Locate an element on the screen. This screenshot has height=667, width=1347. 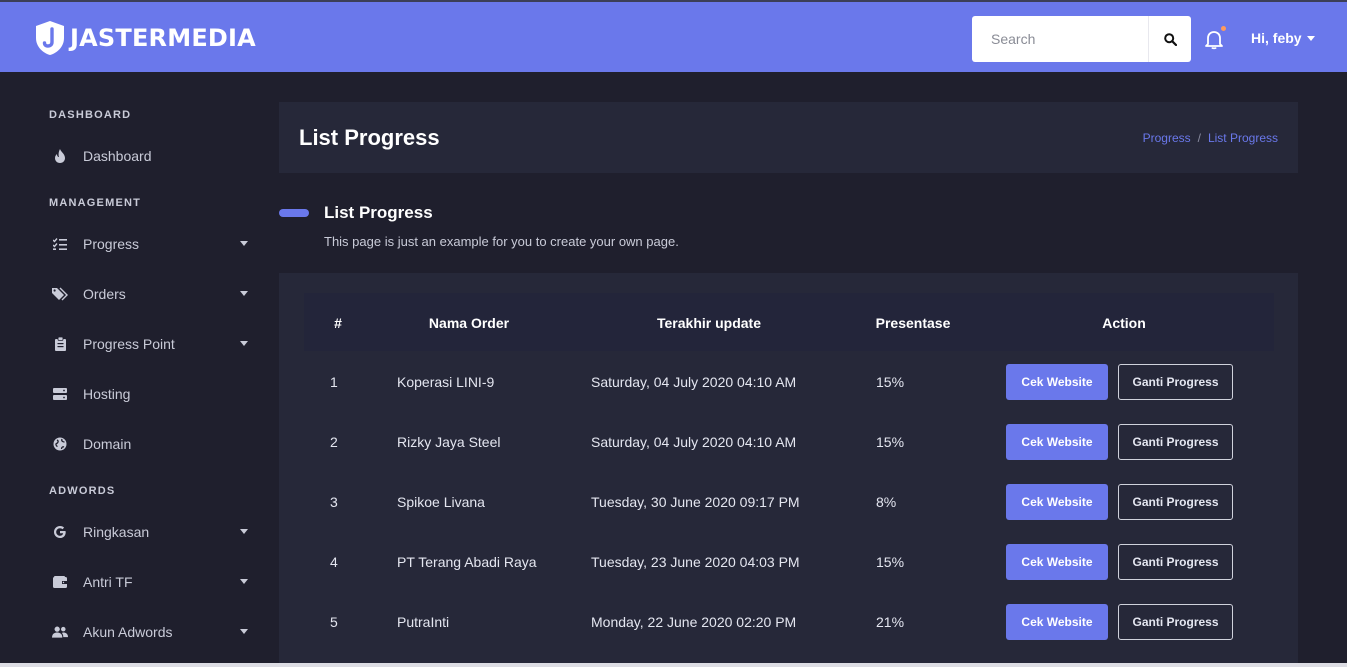
sidebar-item-label: Hosting is located at coordinates (107, 394).